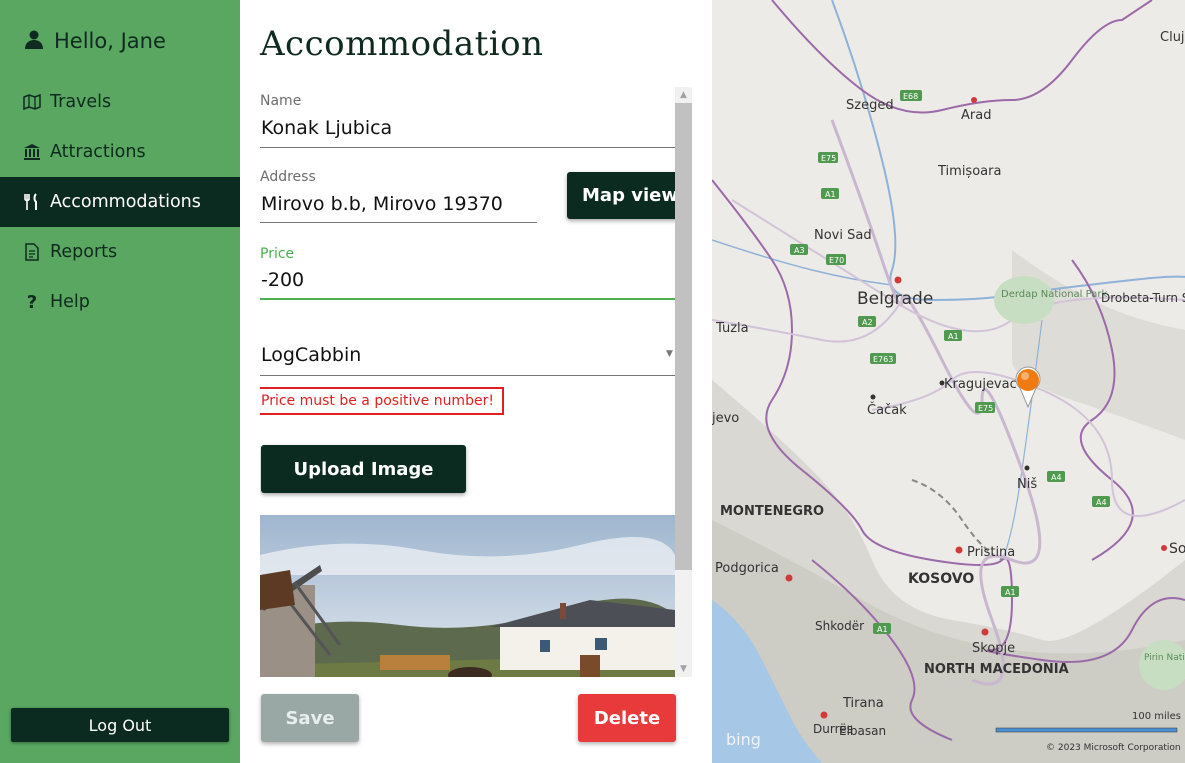  I want to click on user-greeting: Hello, Jane, so click(95, 41).